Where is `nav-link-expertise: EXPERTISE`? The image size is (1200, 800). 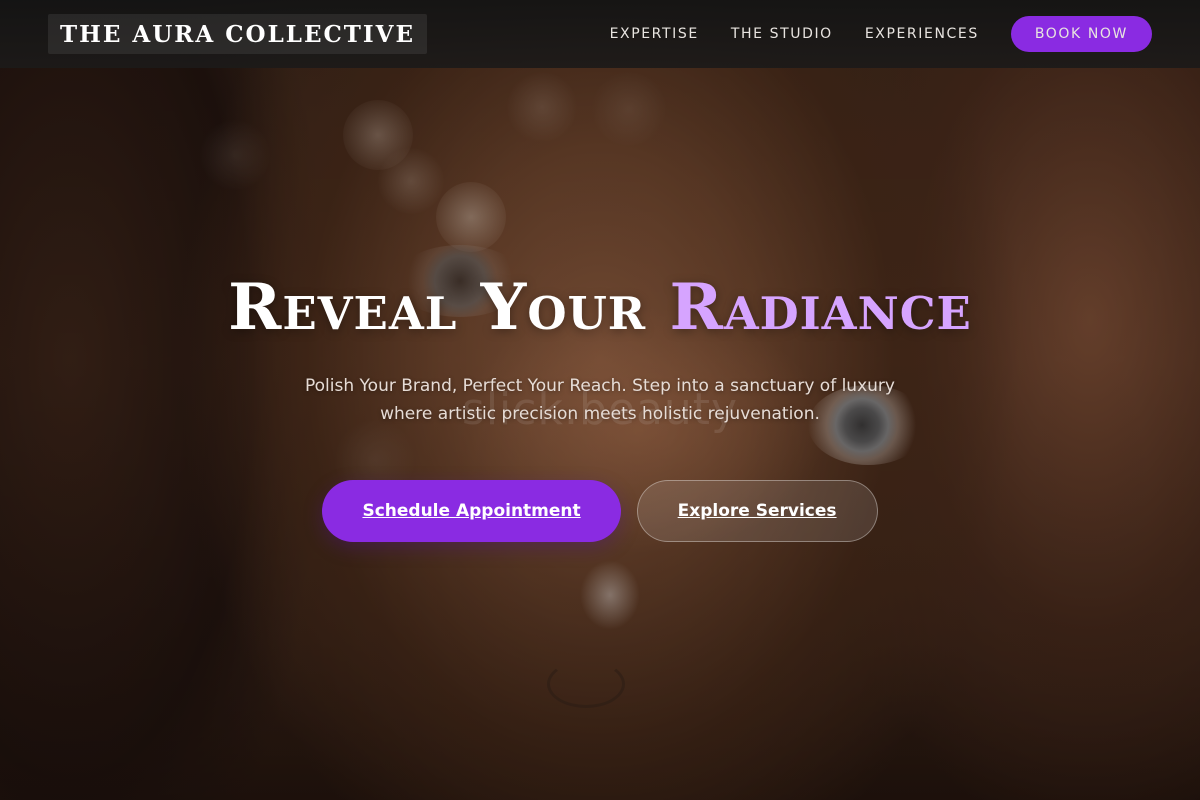 nav-link-expertise: EXPERTISE is located at coordinates (654, 34).